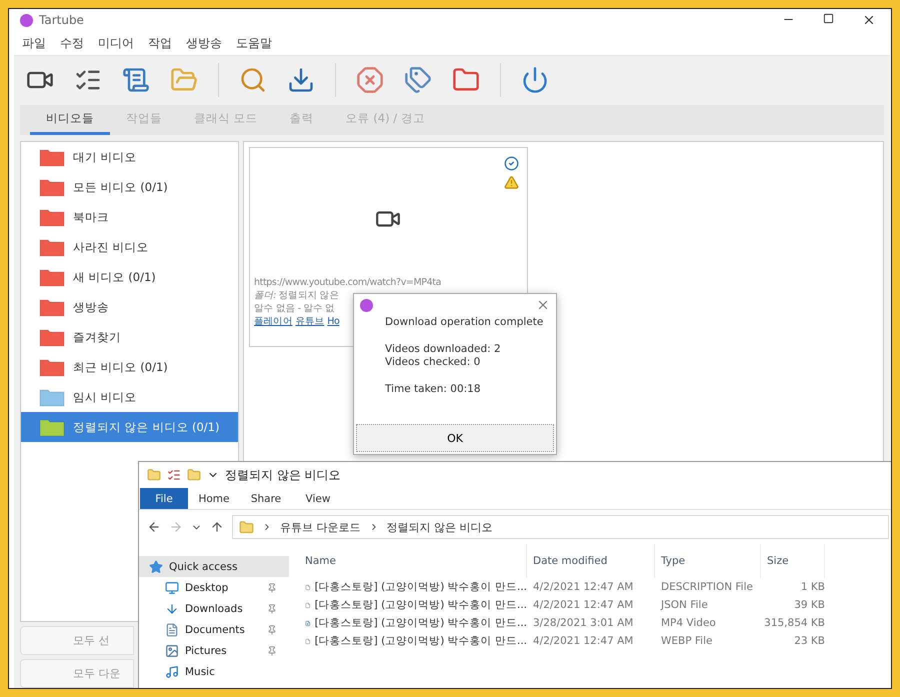 This screenshot has width=900, height=697. I want to click on ok-button: OK, so click(455, 438).